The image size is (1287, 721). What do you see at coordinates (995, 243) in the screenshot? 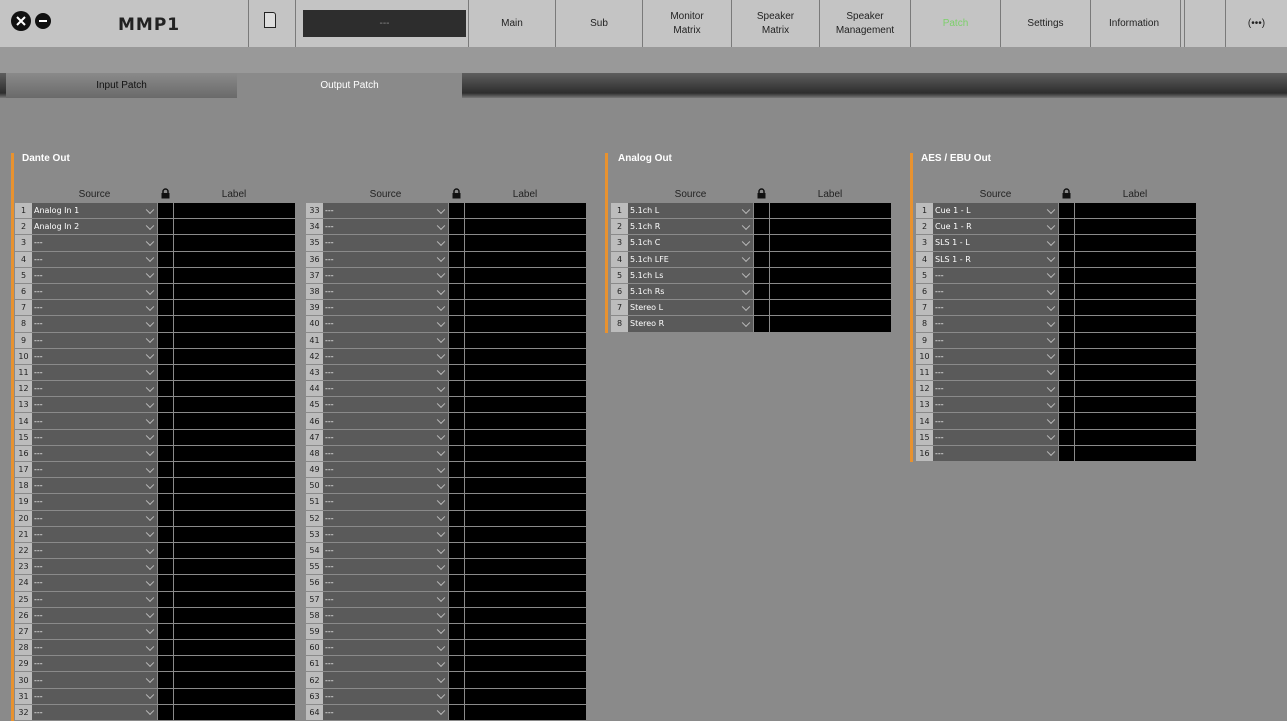
I see `source-select: SLS 1 - L` at bounding box center [995, 243].